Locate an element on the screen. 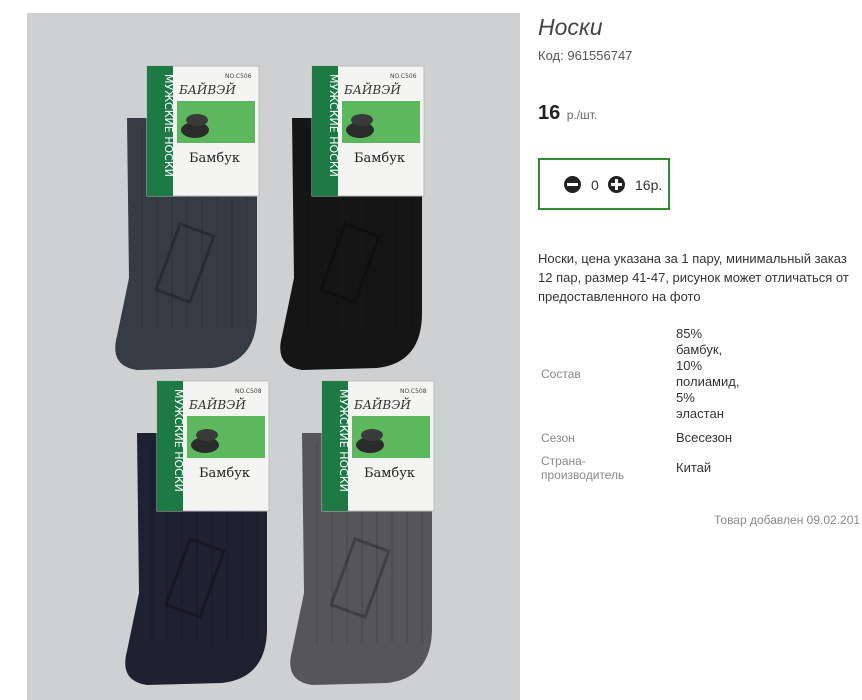 The image size is (862, 700). quantity-value: 0 is located at coordinates (595, 185).